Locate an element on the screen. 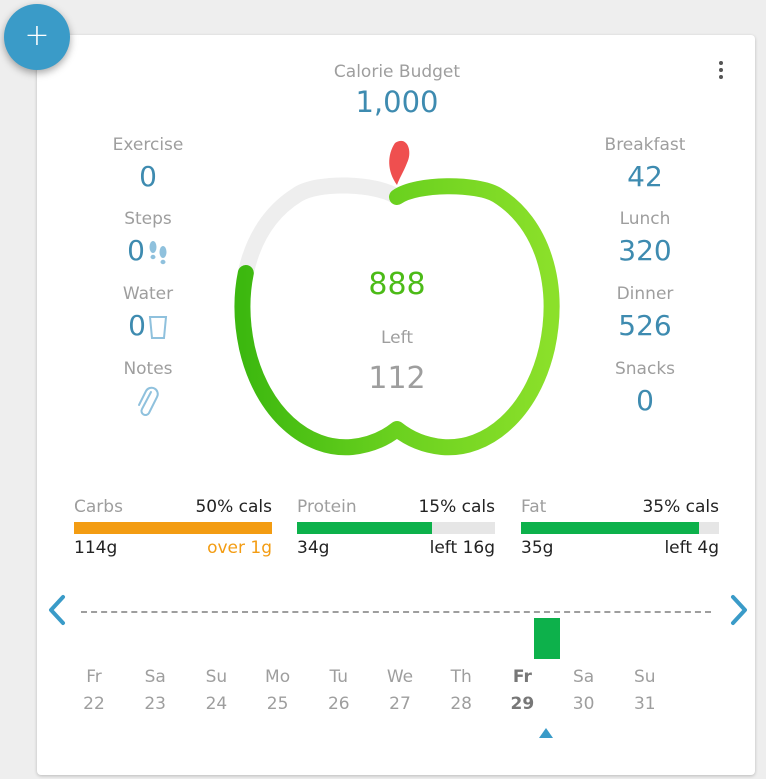  notes-row is located at coordinates (148, 401).